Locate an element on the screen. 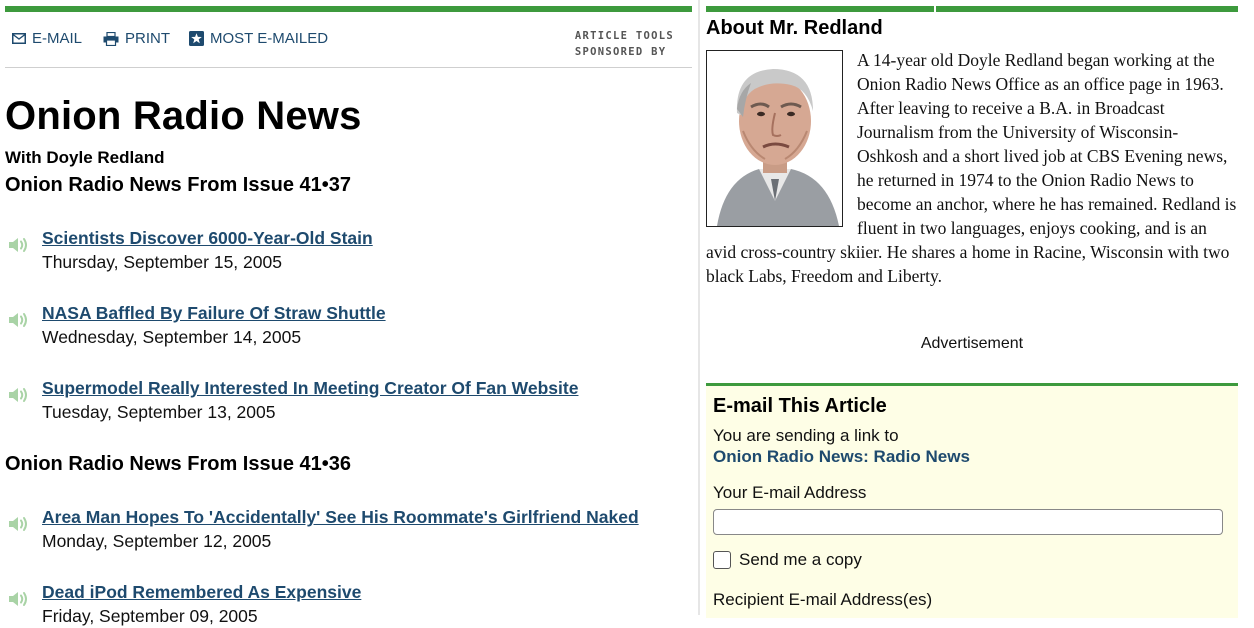  sidebar-accent-bar-left is located at coordinates (820, 9).